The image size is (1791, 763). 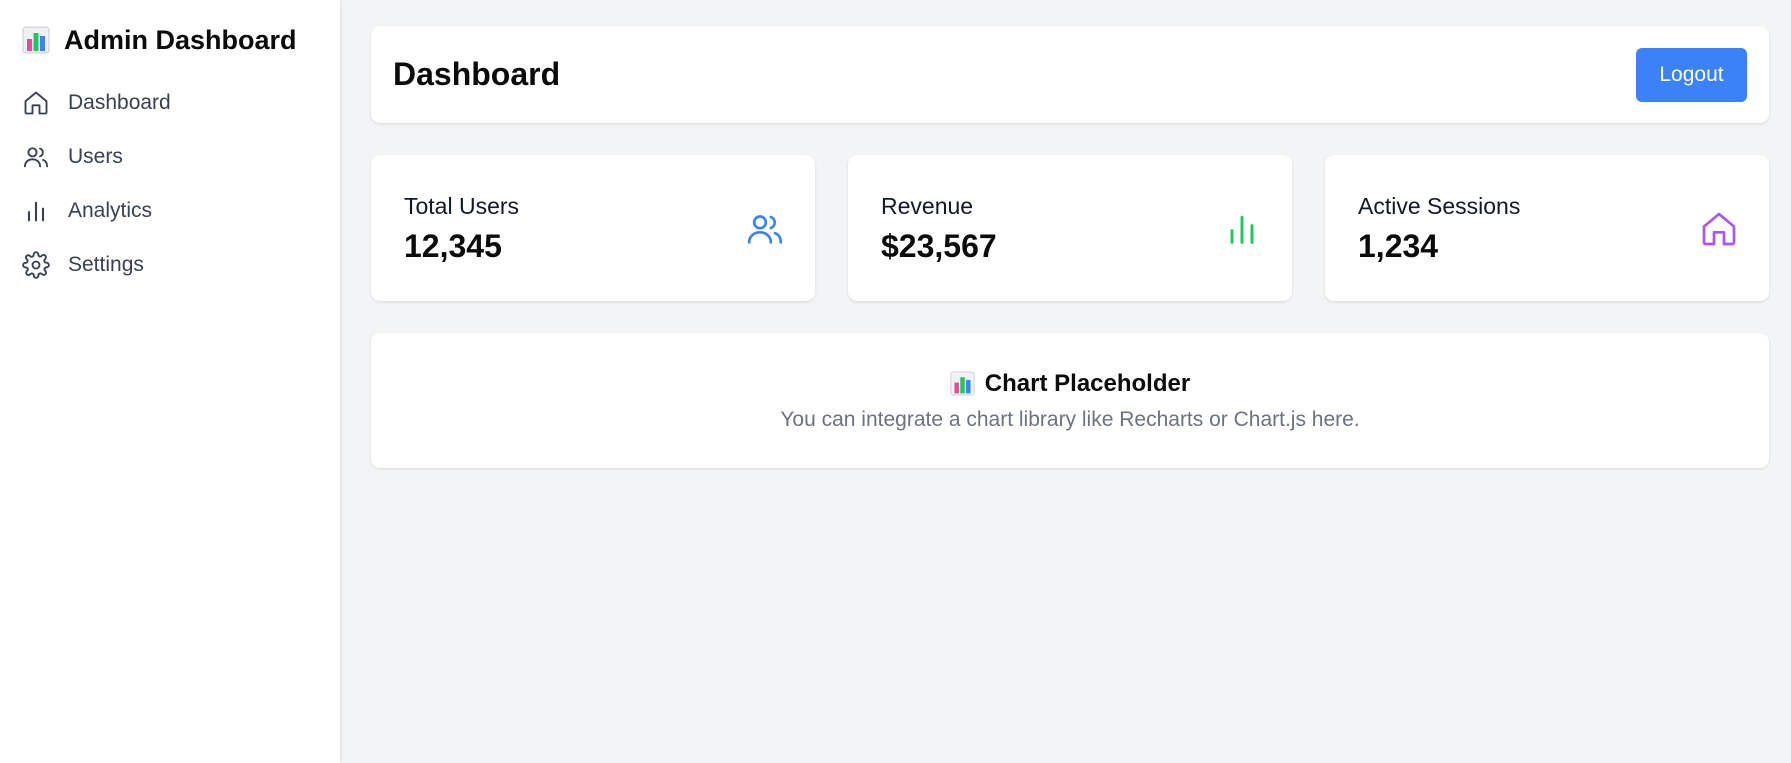 What do you see at coordinates (181, 265) in the screenshot?
I see `sidebar-item-settings: Settings` at bounding box center [181, 265].